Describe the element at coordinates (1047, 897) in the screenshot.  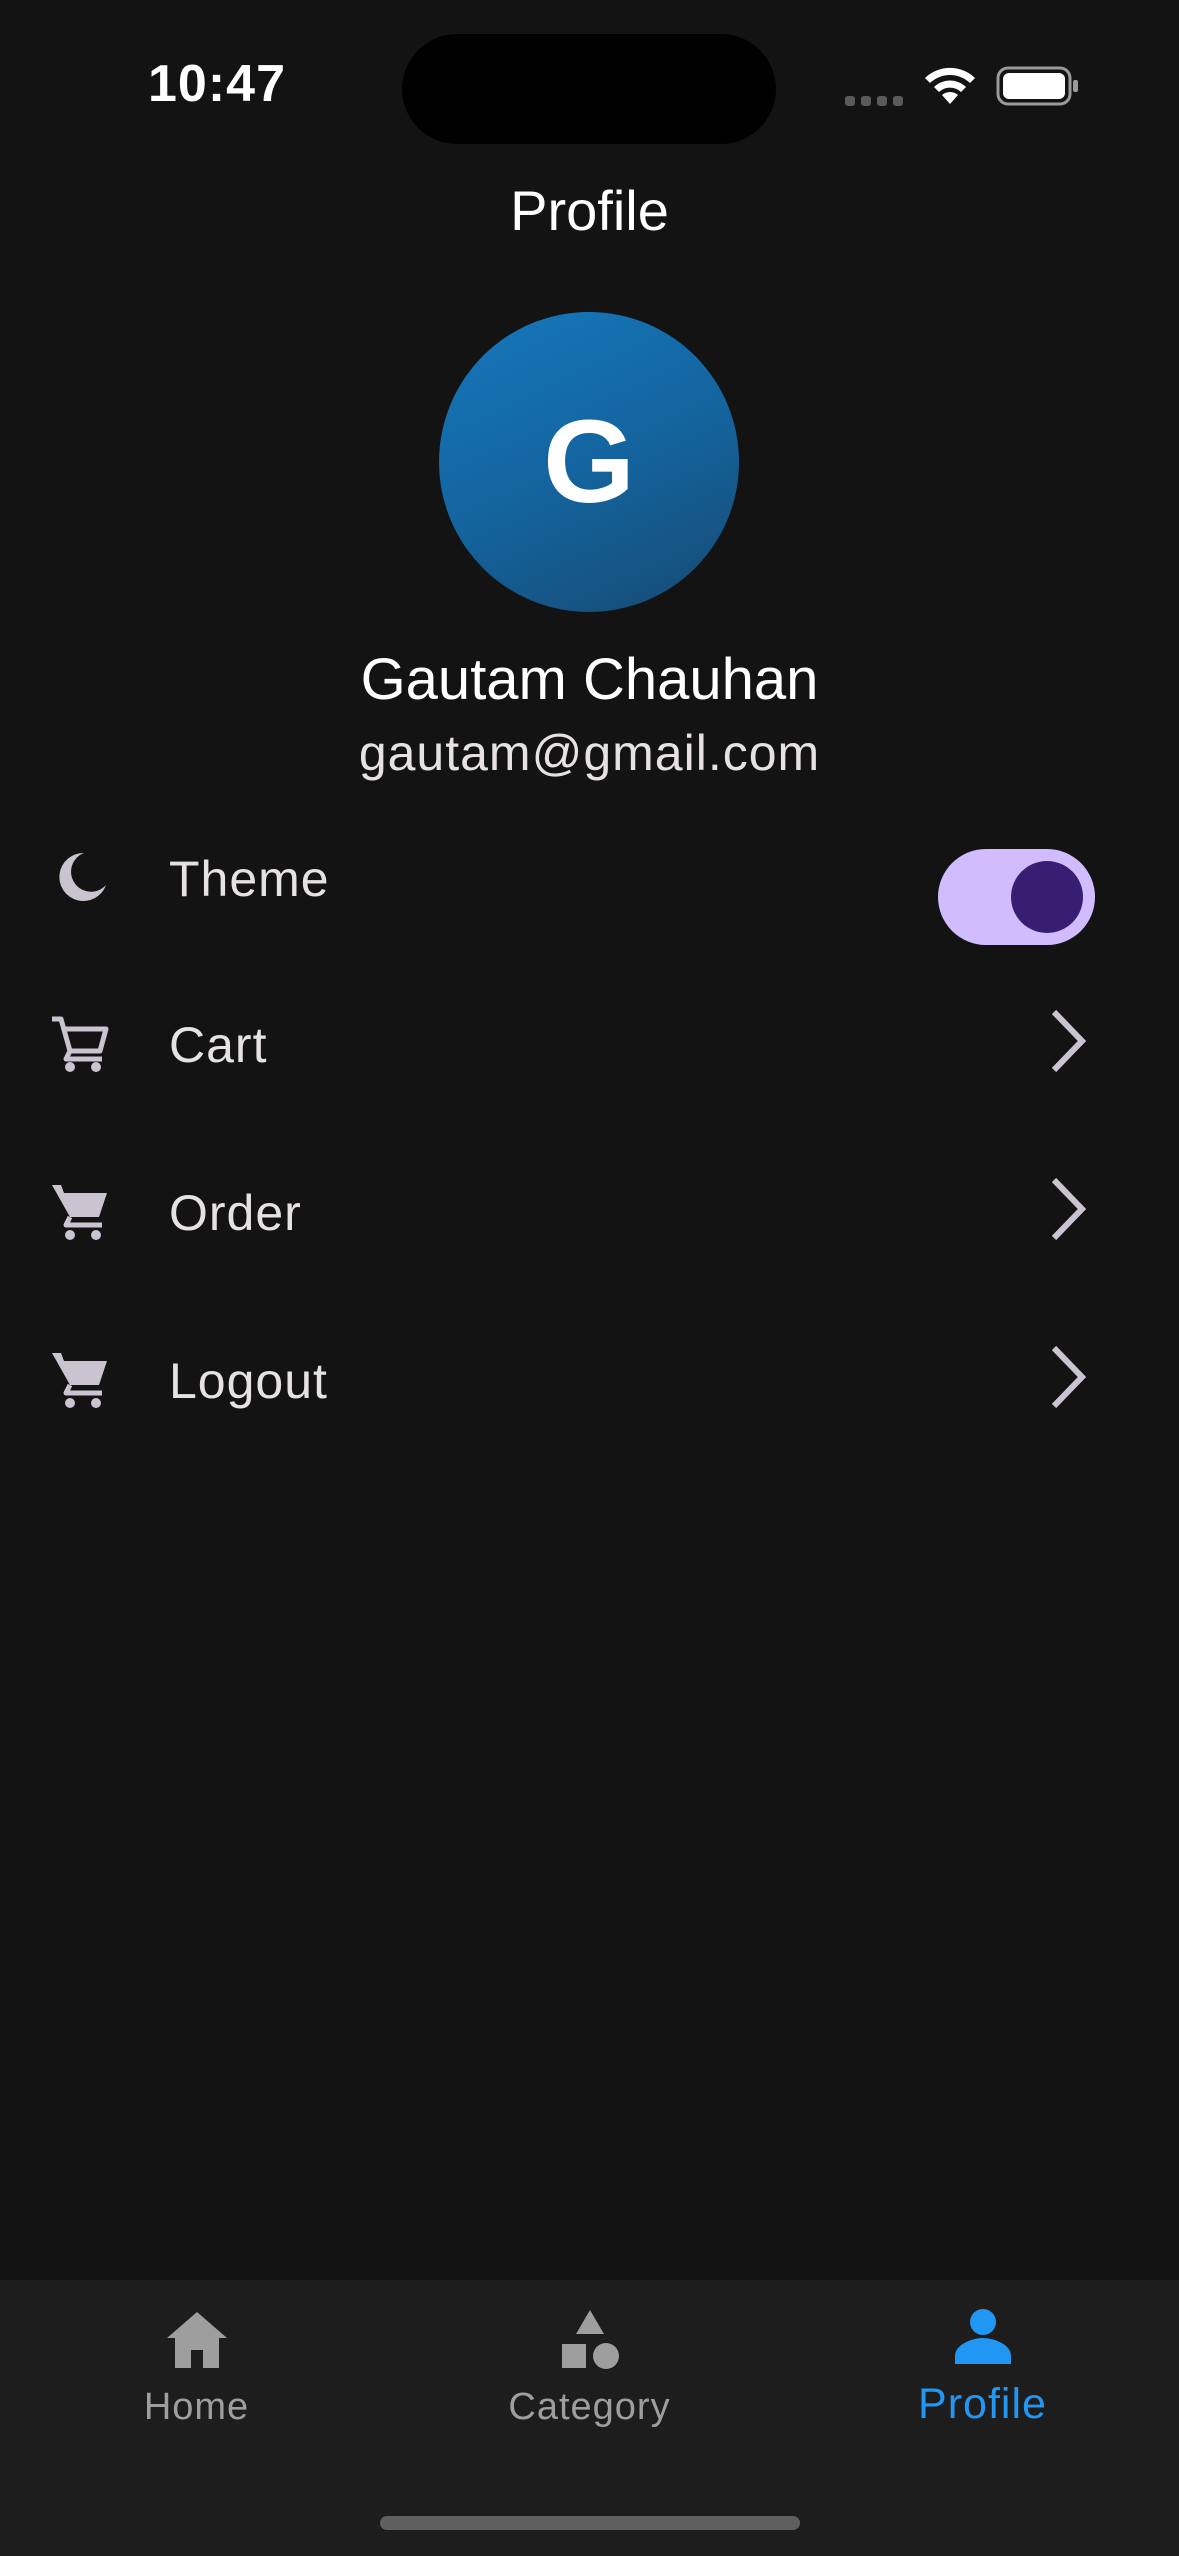
I see `toggle-knob` at that location.